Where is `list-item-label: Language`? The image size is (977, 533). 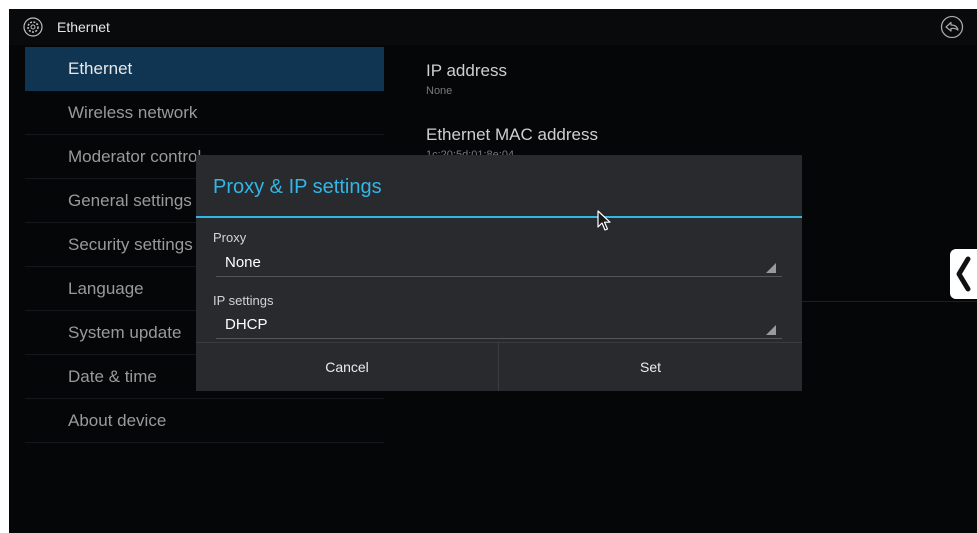
list-item-label: Language is located at coordinates (106, 288).